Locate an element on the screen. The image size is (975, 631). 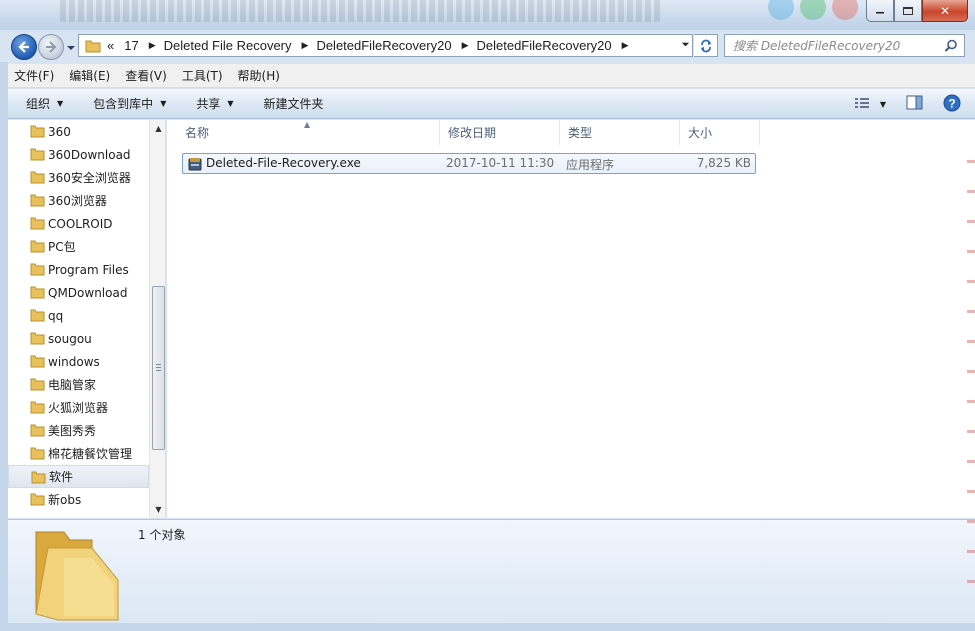
menu-tools: 工具(T) is located at coordinates (202, 75).